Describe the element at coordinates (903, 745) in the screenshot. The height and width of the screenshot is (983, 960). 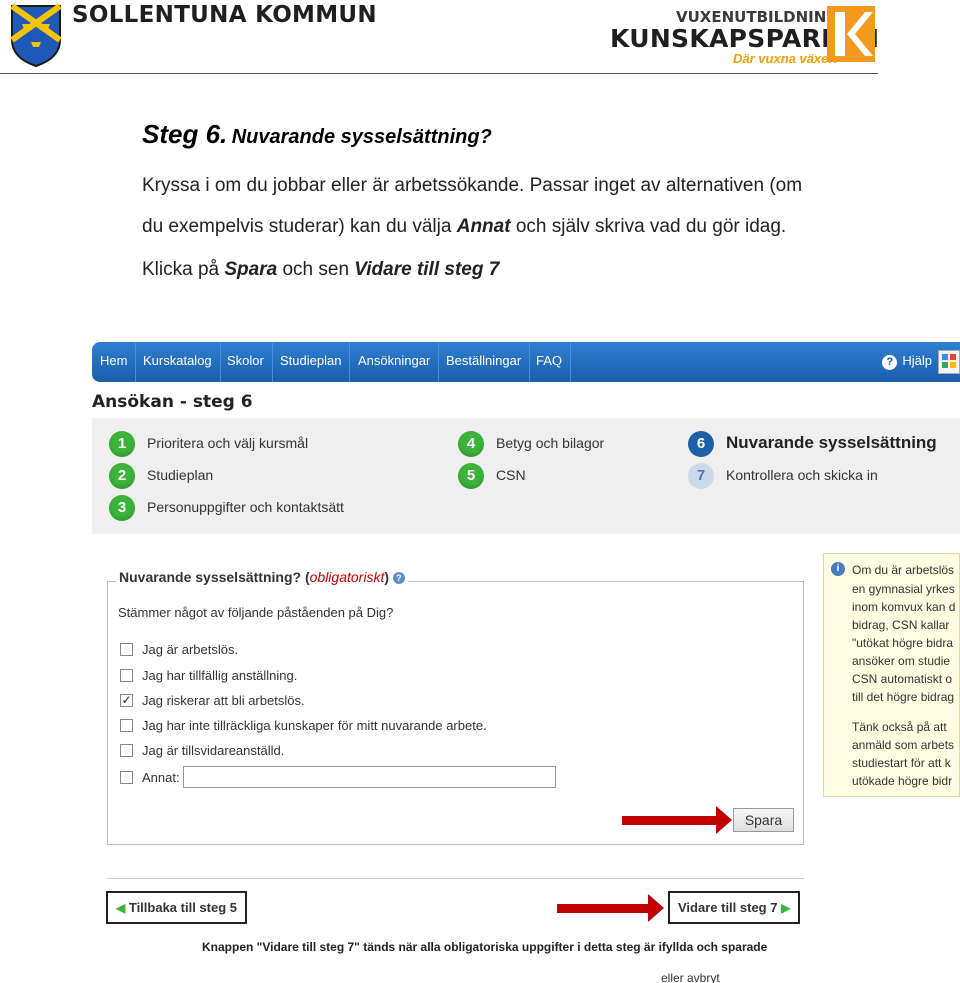
I see `info-line: anmäld som arbets` at that location.